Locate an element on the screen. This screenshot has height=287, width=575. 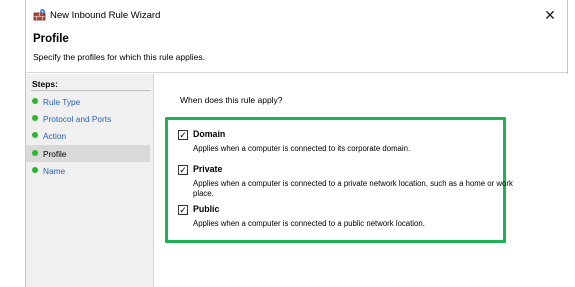
public-checkbox: ✓ is located at coordinates (183, 210).